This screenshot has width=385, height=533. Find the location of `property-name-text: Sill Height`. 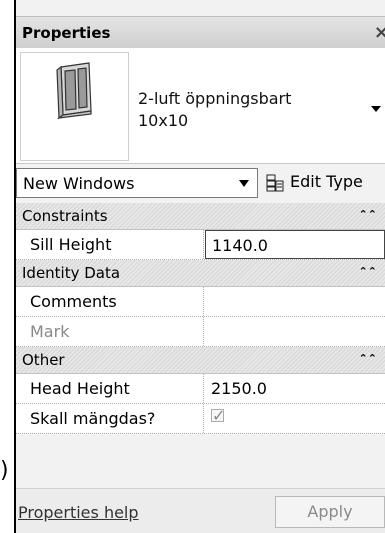

property-name-text: Sill Height is located at coordinates (71, 244).